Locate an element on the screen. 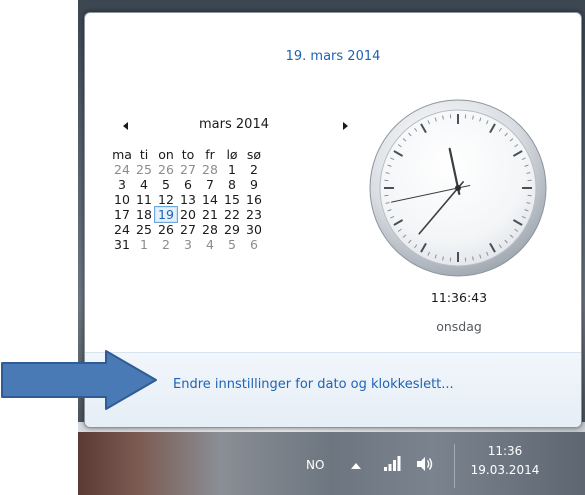  right-arrow-icon is located at coordinates (79, 380).